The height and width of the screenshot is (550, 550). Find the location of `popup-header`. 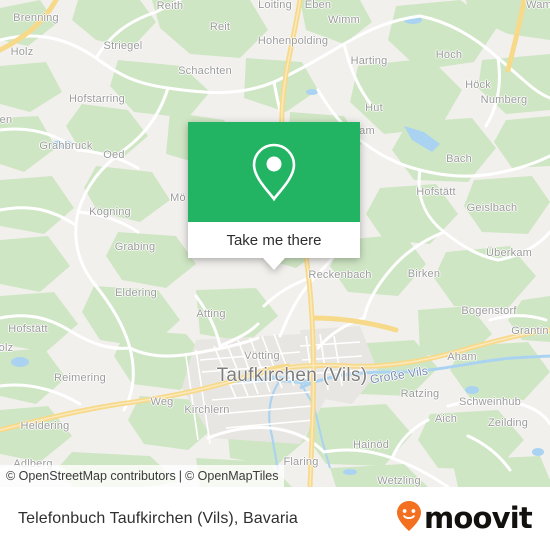

popup-header is located at coordinates (274, 172).